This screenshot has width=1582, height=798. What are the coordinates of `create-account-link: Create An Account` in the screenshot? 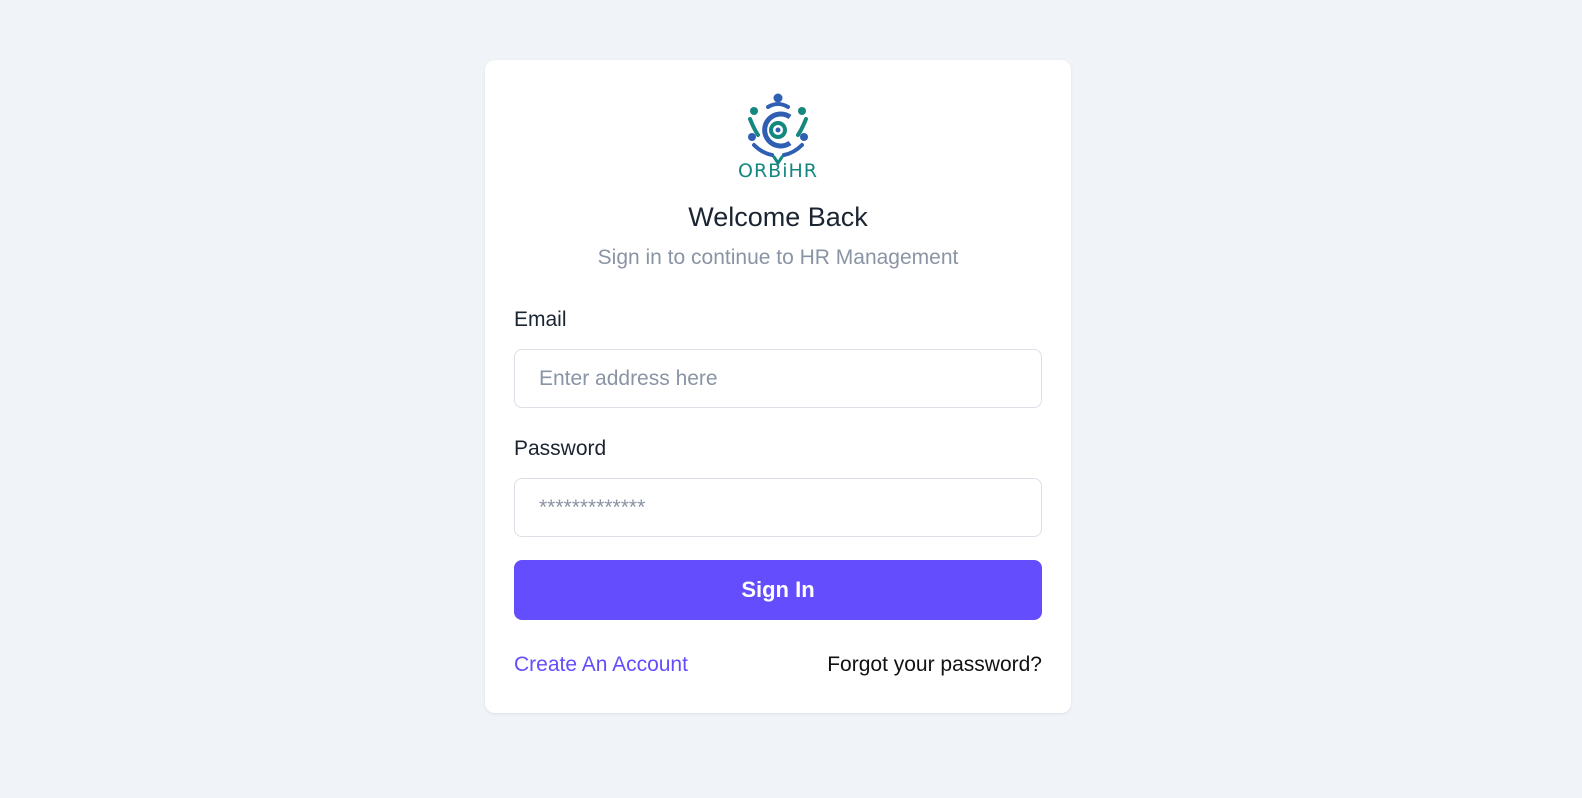 It's located at (601, 665).